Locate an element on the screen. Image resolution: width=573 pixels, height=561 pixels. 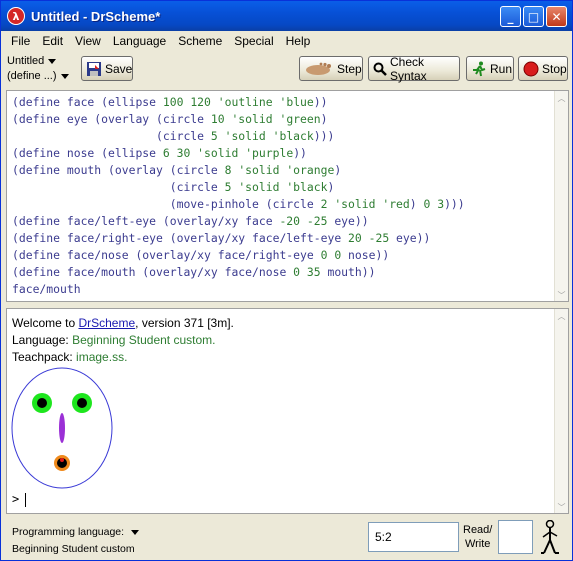
stop-label: Stop is located at coordinates (554, 68).